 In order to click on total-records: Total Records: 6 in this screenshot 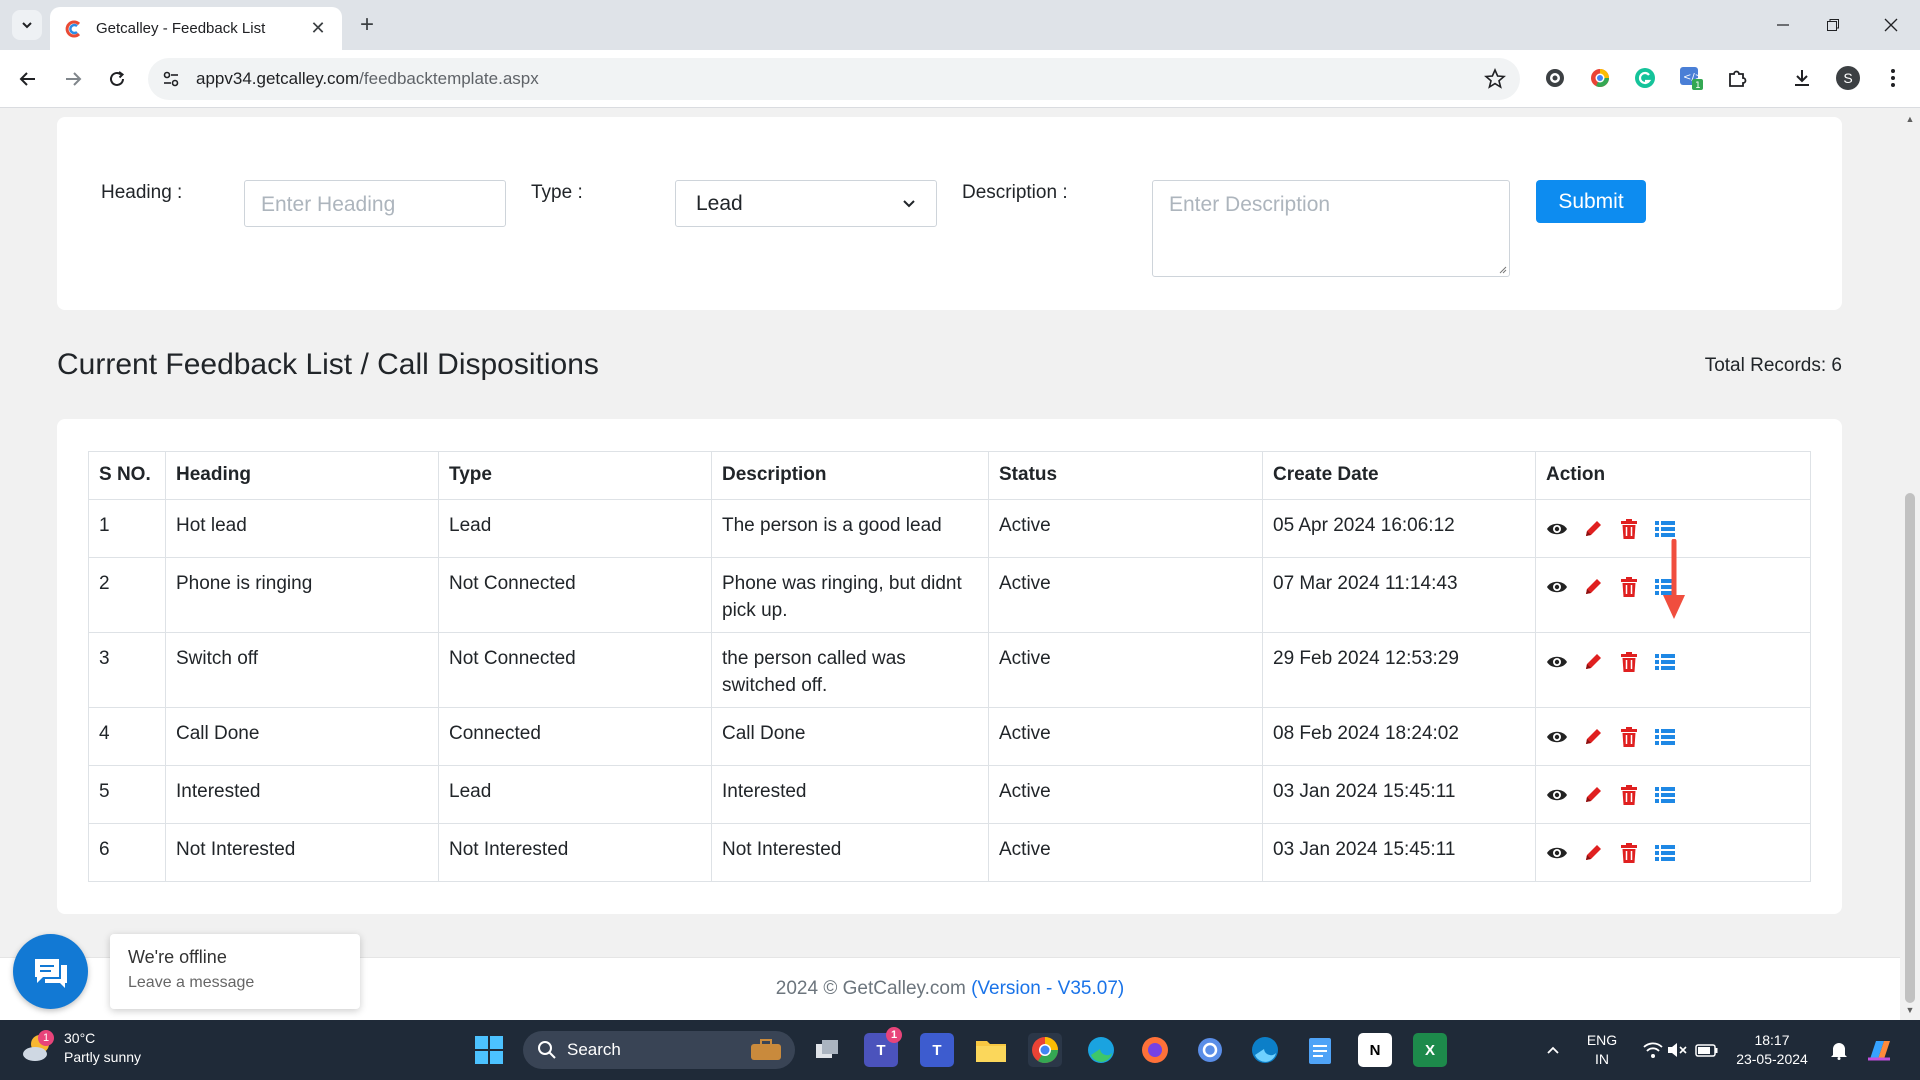, I will do `click(1773, 365)`.